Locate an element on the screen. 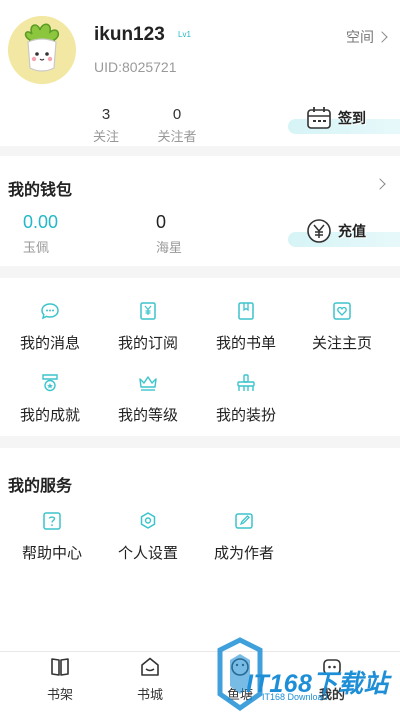  cabbage-avatar-icon is located at coordinates (42, 50).